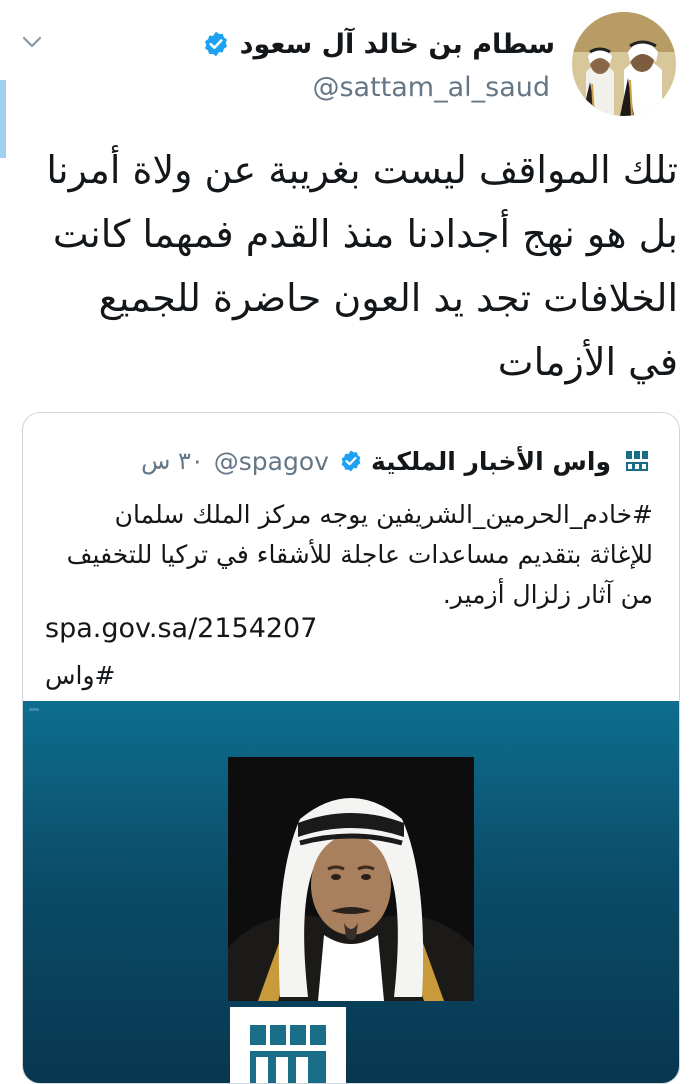 Image resolution: width=700 pixels, height=1084 pixels. What do you see at coordinates (397, 44) in the screenshot?
I see `author-display-name: سطام بن خالد آل سعود` at bounding box center [397, 44].